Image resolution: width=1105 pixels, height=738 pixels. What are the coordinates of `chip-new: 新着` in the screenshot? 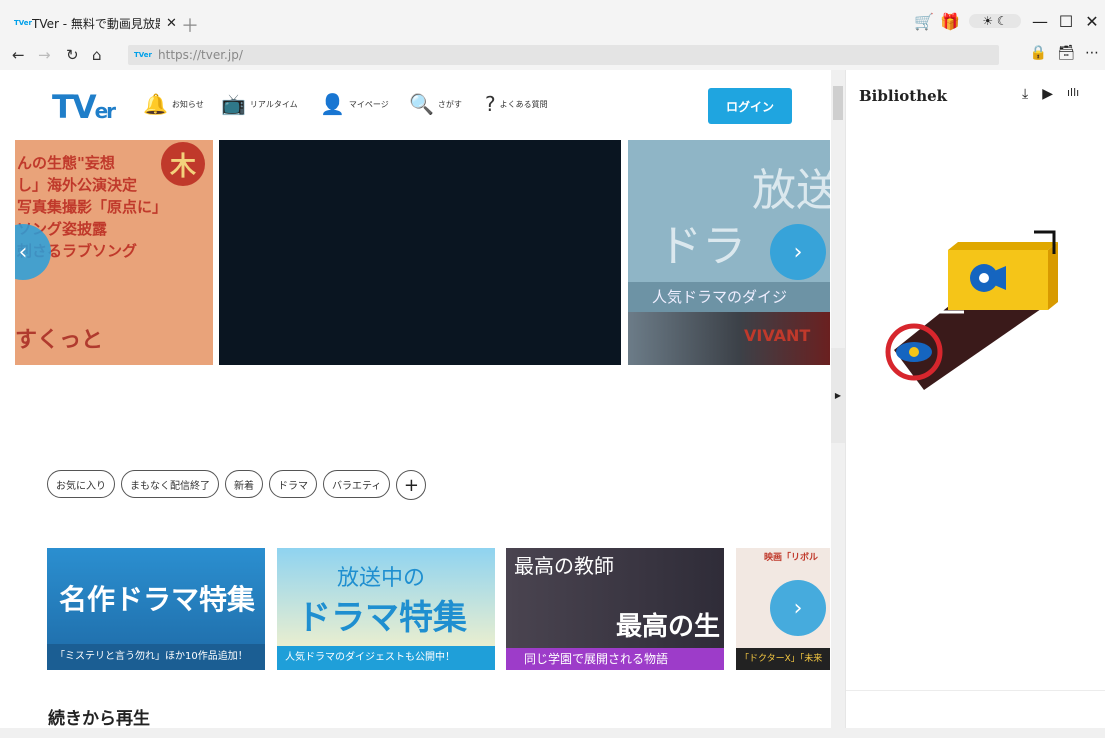 It's located at (244, 484).